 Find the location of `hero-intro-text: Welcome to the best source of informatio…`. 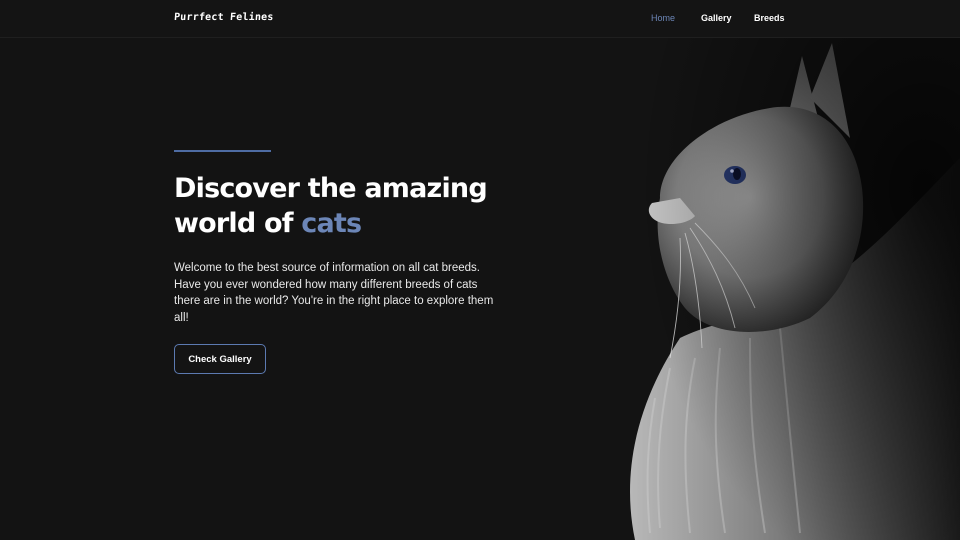

hero-intro-text: Welcome to the best source of informatio… is located at coordinates (334, 293).